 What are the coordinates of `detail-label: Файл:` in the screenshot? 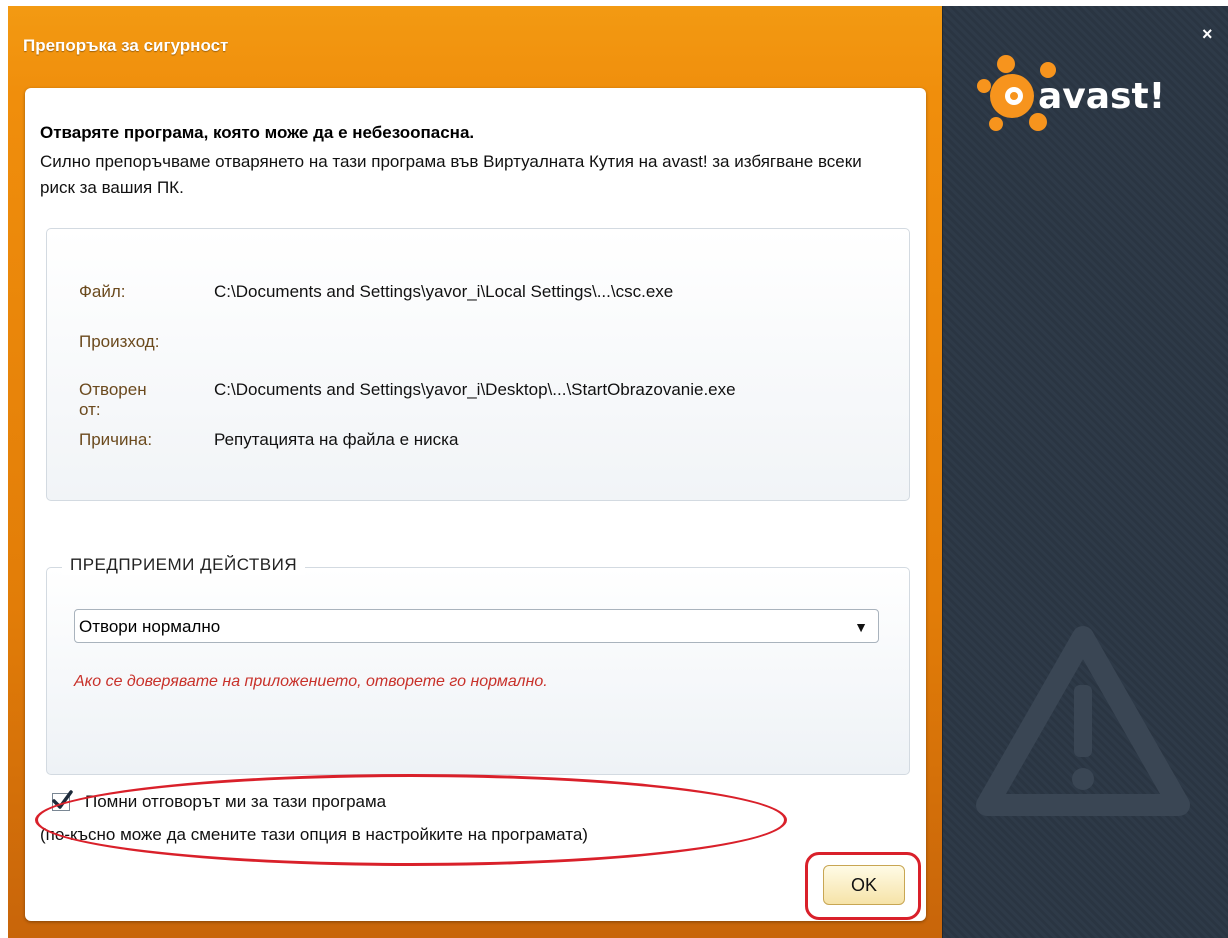 It's located at (102, 291).